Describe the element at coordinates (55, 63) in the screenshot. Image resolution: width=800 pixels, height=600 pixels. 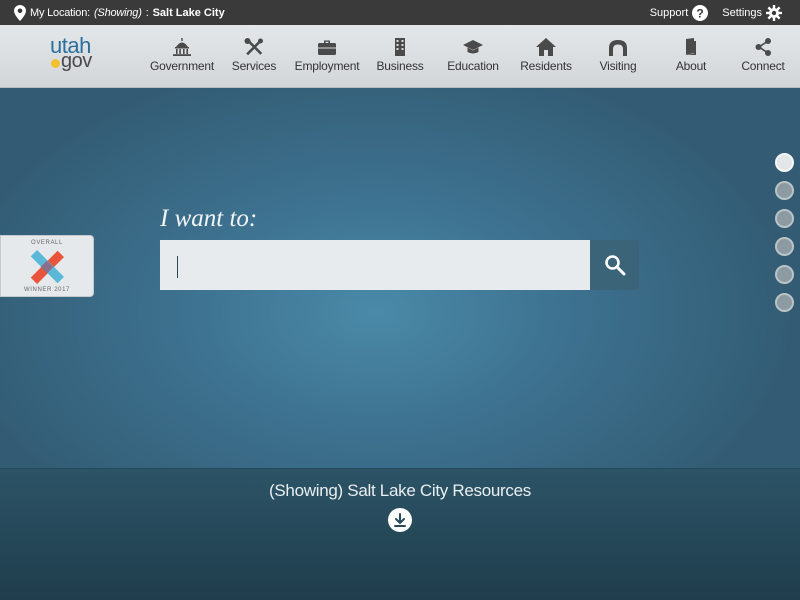
I see `logo-dot` at that location.